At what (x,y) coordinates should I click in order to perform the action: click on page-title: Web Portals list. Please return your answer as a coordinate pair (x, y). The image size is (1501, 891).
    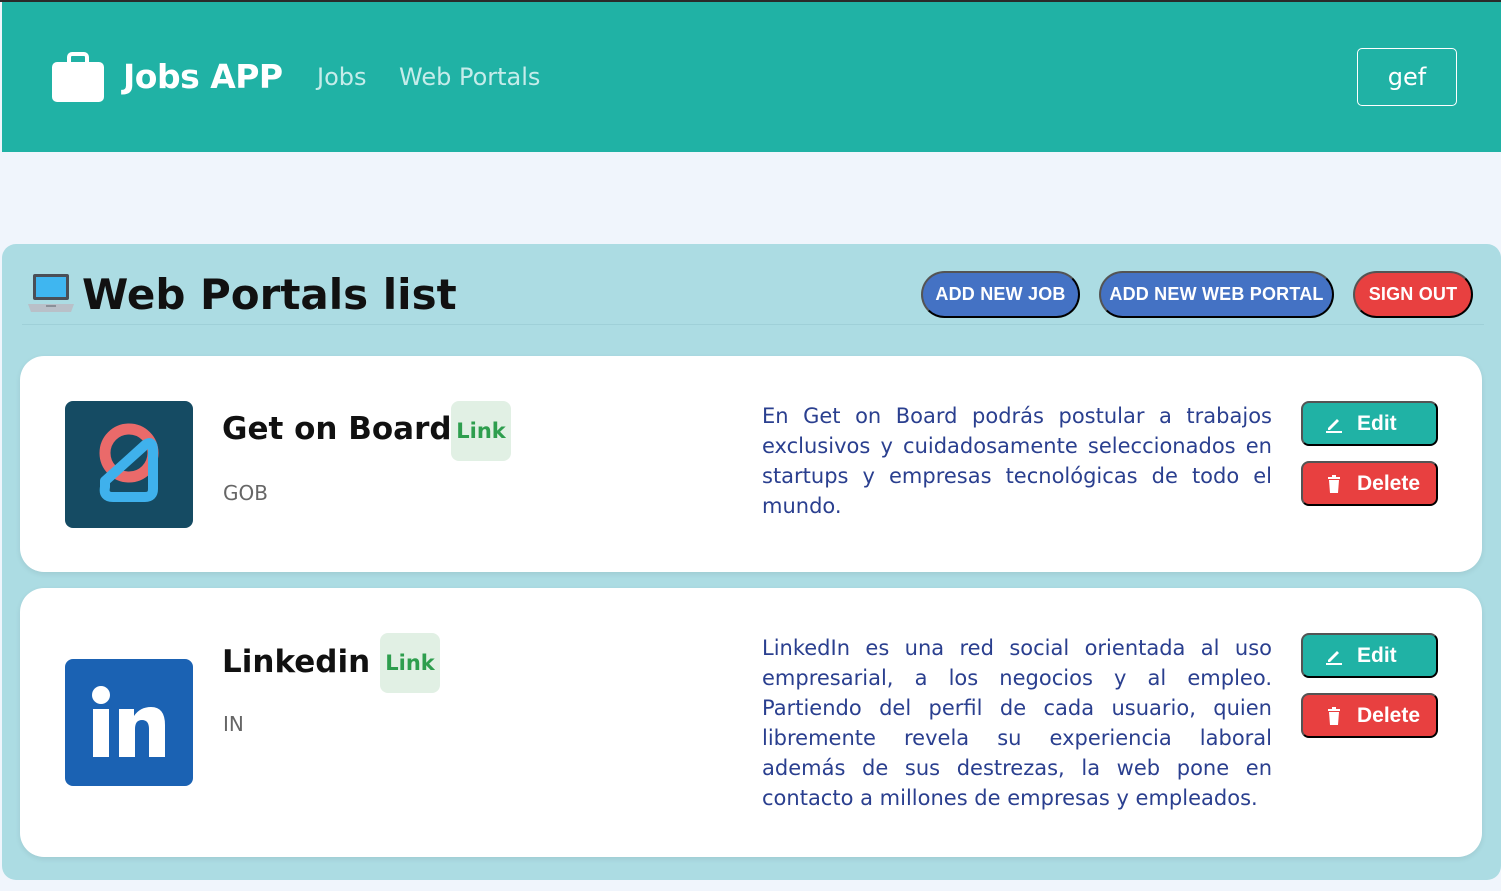
    Looking at the image, I should click on (269, 294).